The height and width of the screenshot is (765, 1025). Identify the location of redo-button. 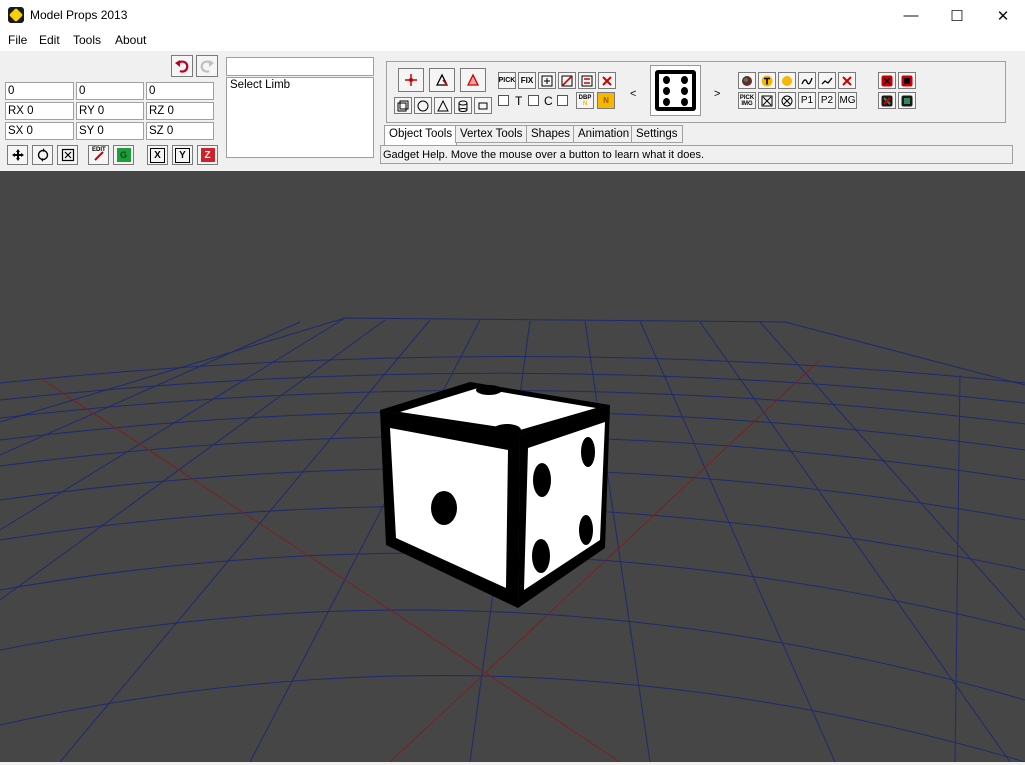
(207, 66).